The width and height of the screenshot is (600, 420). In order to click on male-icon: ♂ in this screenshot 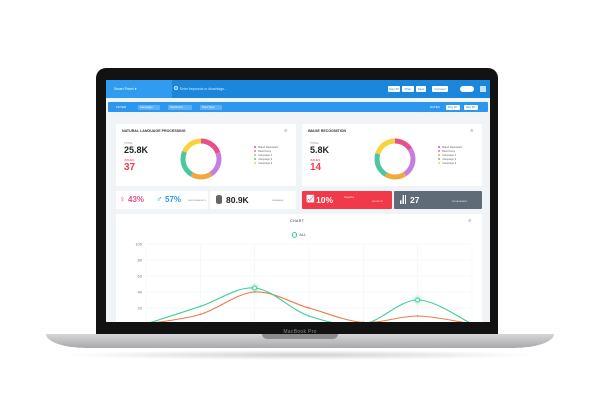, I will do `click(159, 199)`.